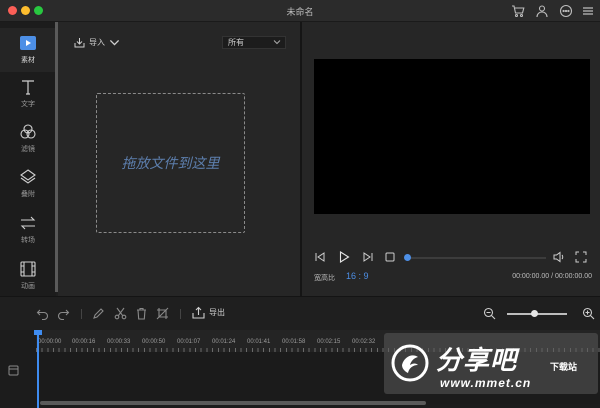  I want to click on animation-icon, so click(28, 269).